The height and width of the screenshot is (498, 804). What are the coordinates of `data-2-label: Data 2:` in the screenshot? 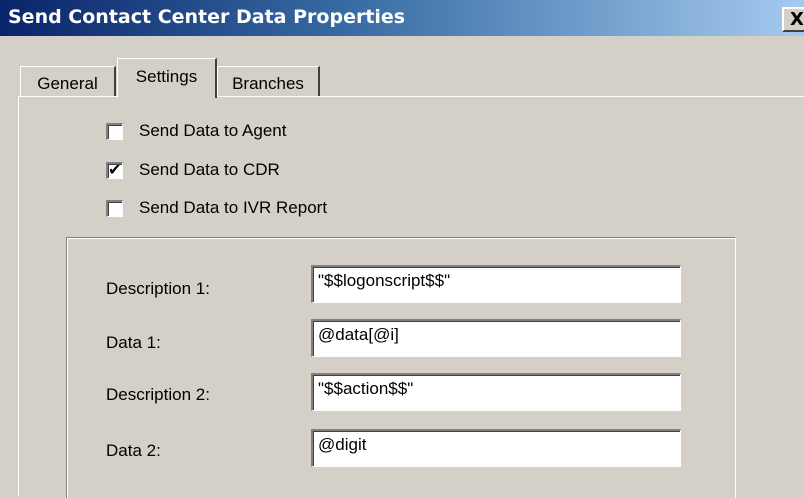 It's located at (133, 450).